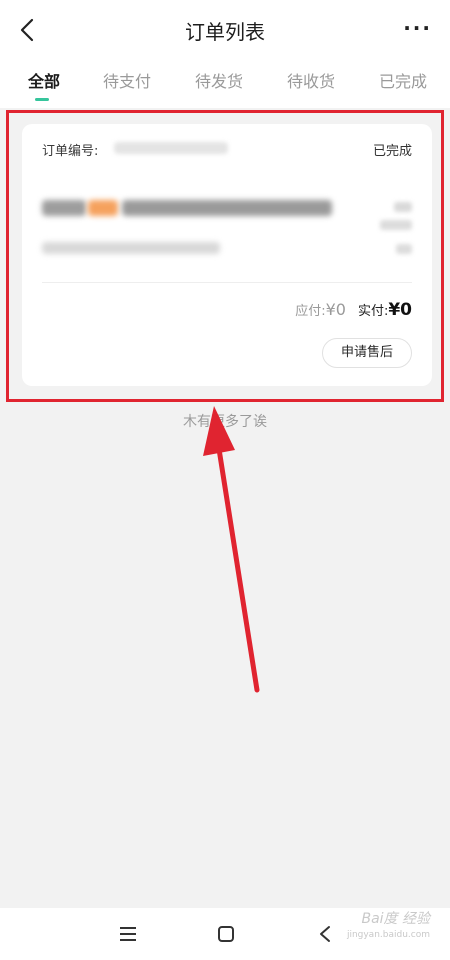  I want to click on order-number-blurred, so click(171, 148).